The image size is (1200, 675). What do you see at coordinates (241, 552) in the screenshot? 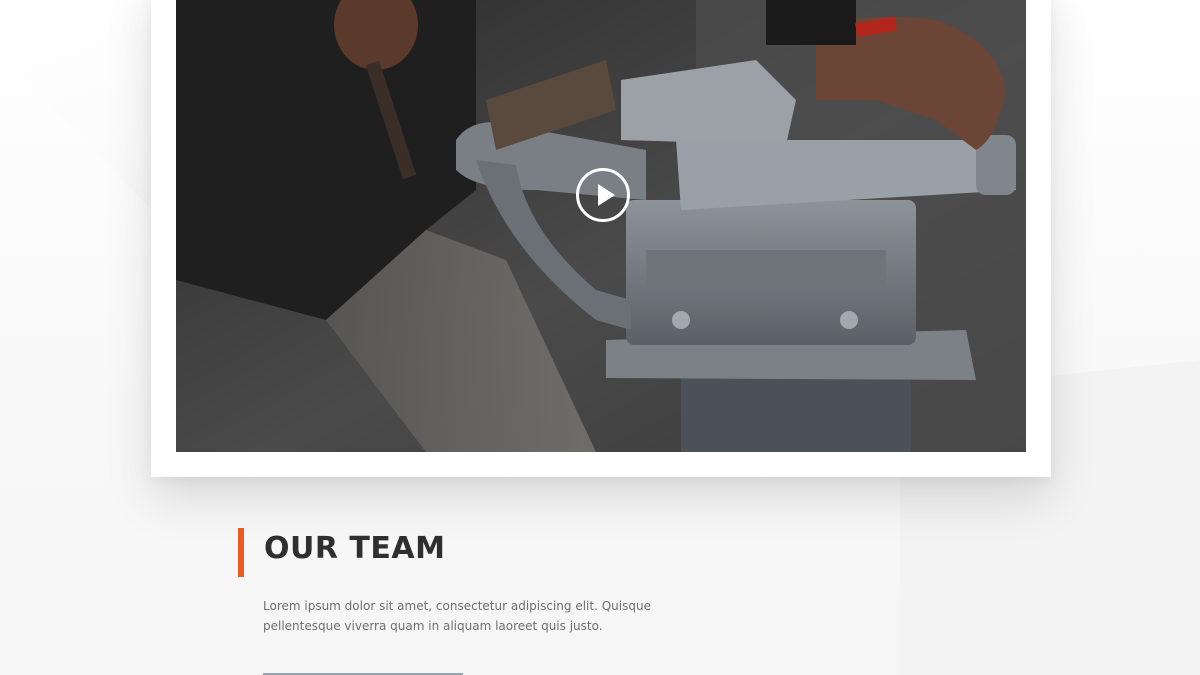
I see `title-accent-bar` at bounding box center [241, 552].